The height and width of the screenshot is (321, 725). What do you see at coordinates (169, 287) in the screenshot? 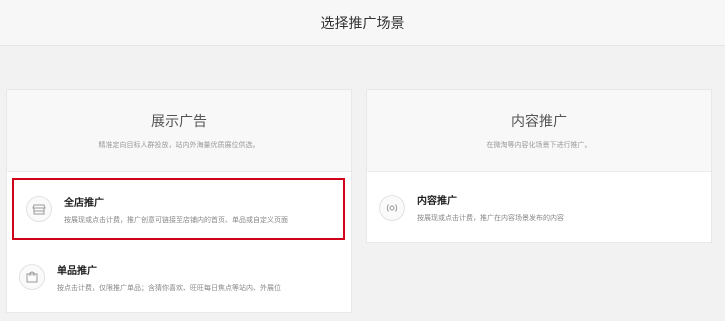
I see `option-description: 按点击计费，仅限推广单品；含猜你喜欢、旺旺每日焦点等站内、外展位` at bounding box center [169, 287].